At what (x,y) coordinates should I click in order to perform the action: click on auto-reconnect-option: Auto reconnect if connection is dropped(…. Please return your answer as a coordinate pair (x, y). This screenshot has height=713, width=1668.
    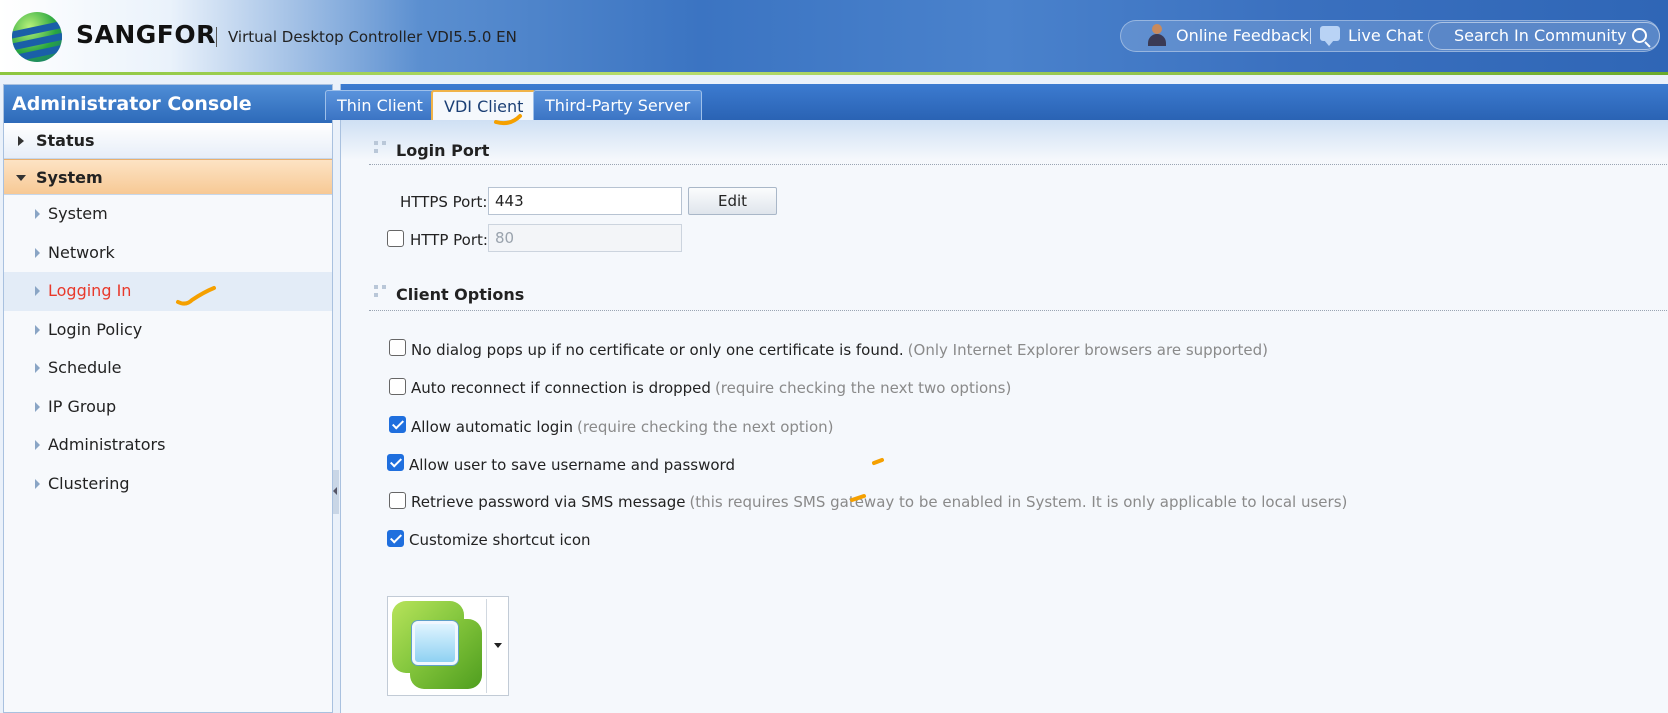
    Looking at the image, I should click on (711, 388).